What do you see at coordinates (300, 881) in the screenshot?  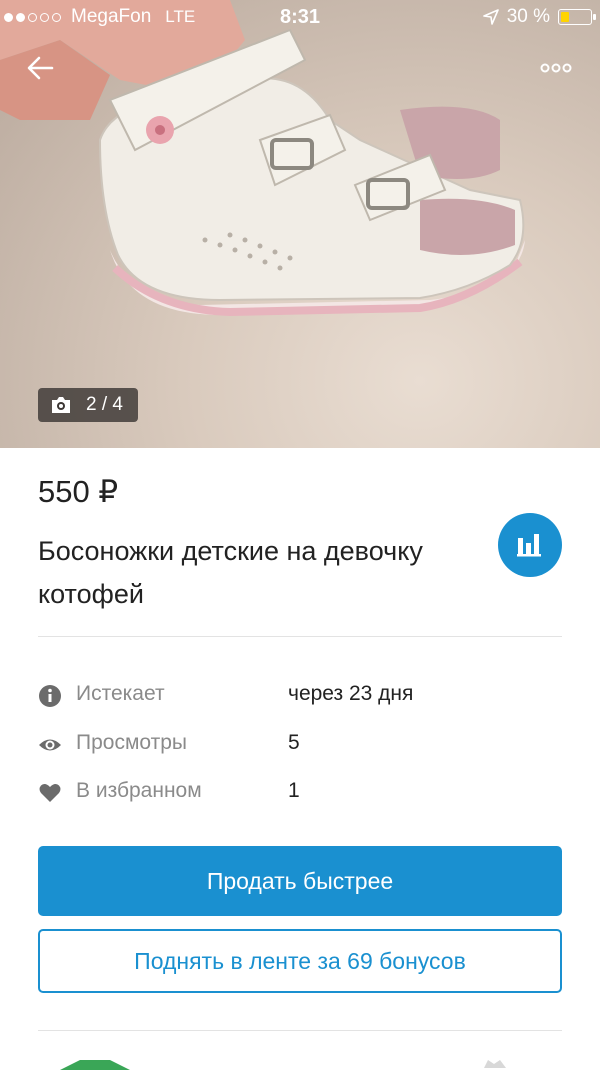 I see `sell-faster-button: Продать быстрее` at bounding box center [300, 881].